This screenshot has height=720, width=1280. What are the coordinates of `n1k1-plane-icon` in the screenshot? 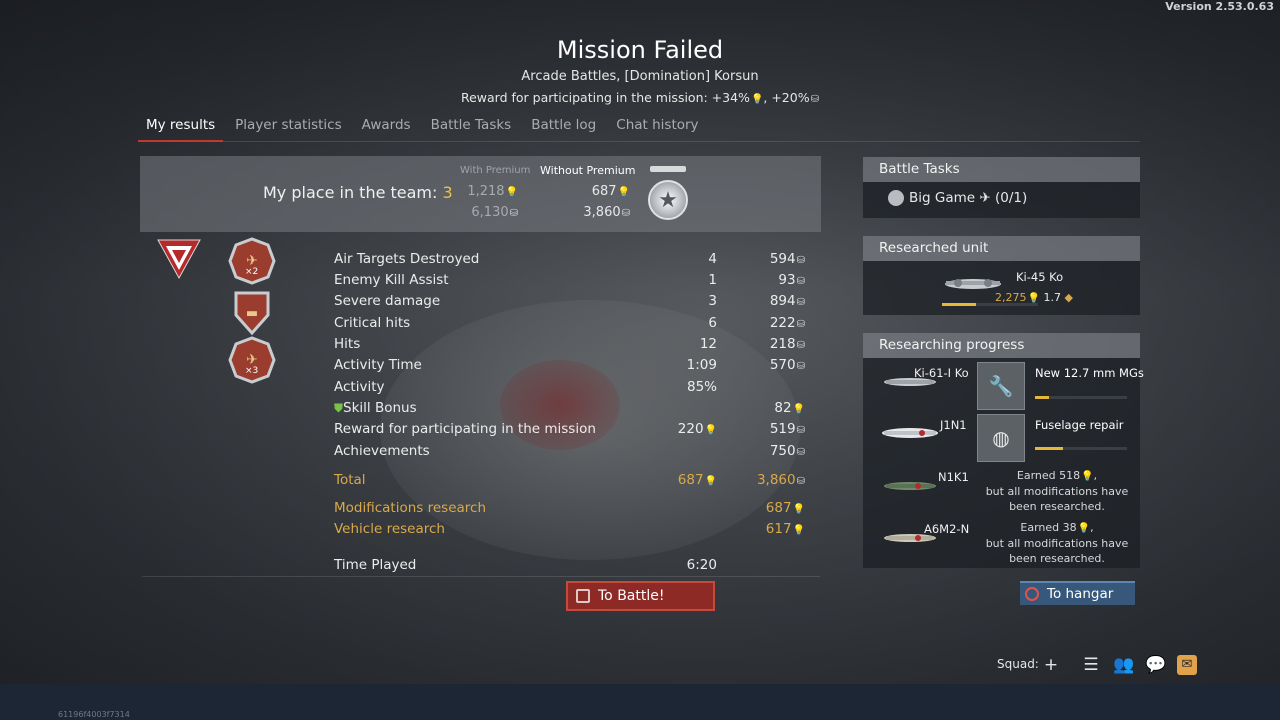 It's located at (910, 486).